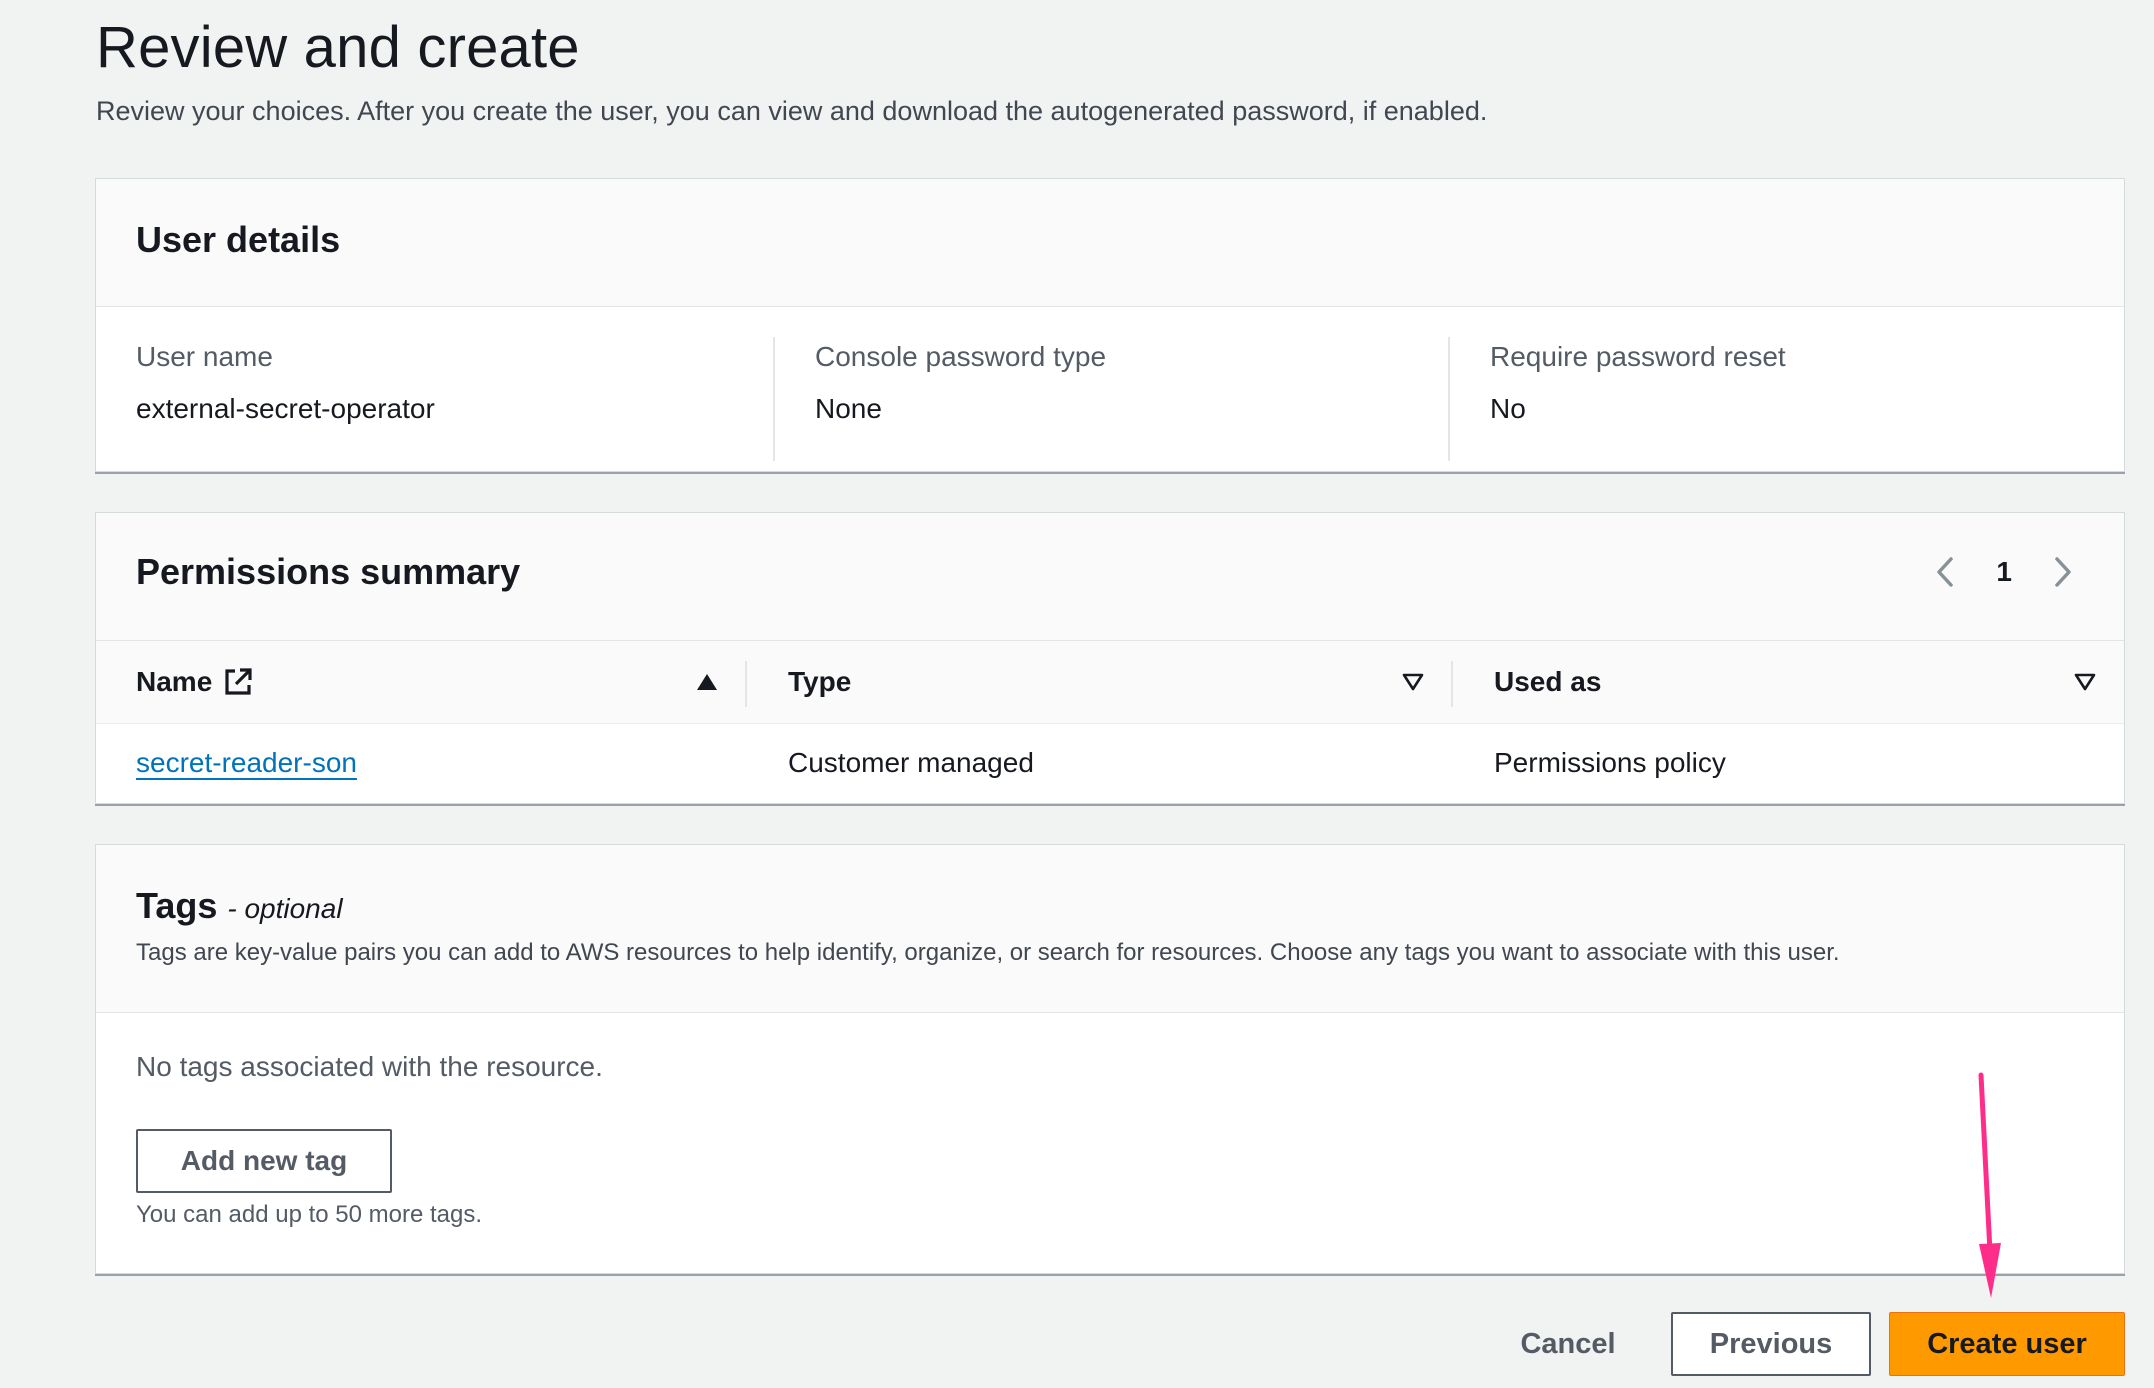 This screenshot has height=1388, width=2154. I want to click on page-number: 1, so click(2004, 572).